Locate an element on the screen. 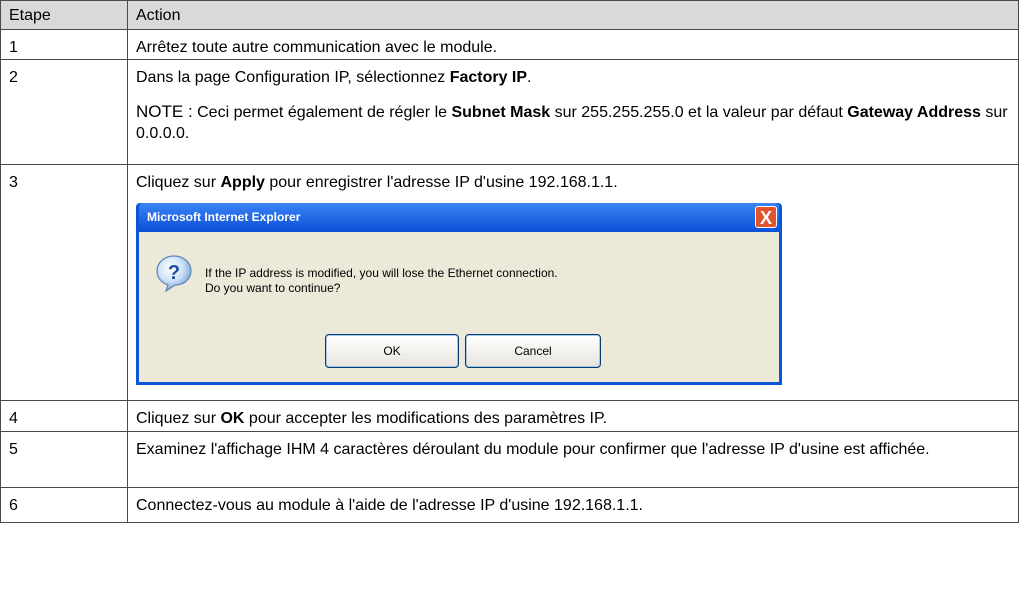  step-number: 1 is located at coordinates (64, 44).